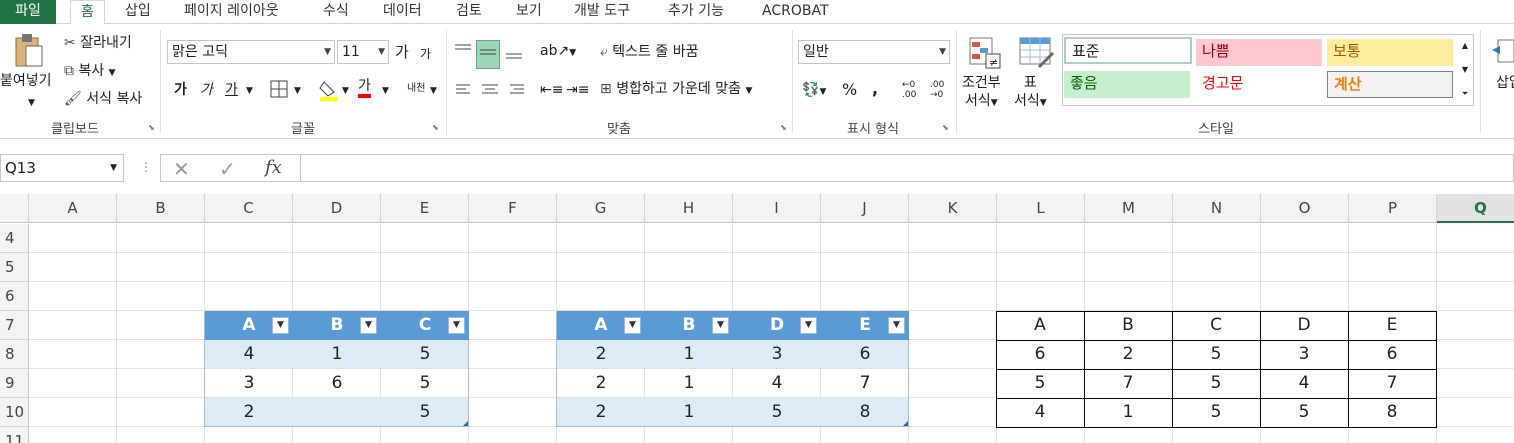 The height and width of the screenshot is (443, 1514). I want to click on increase-decimal-button: ←0.00, so click(909, 90).